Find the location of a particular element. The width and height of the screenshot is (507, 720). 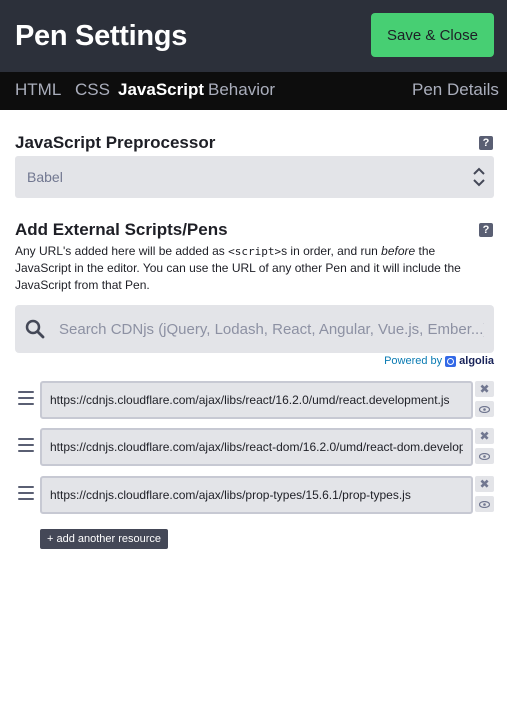

chevron-up-down-icon is located at coordinates (479, 177).